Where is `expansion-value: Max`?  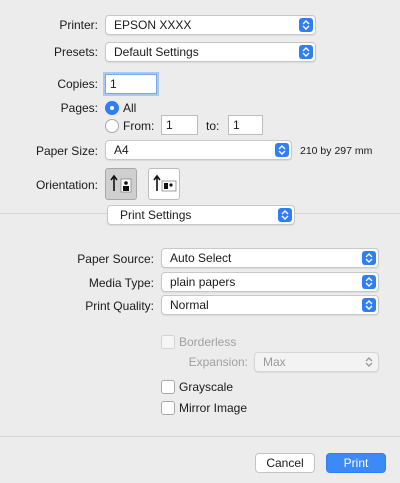
expansion-value: Max is located at coordinates (274, 362).